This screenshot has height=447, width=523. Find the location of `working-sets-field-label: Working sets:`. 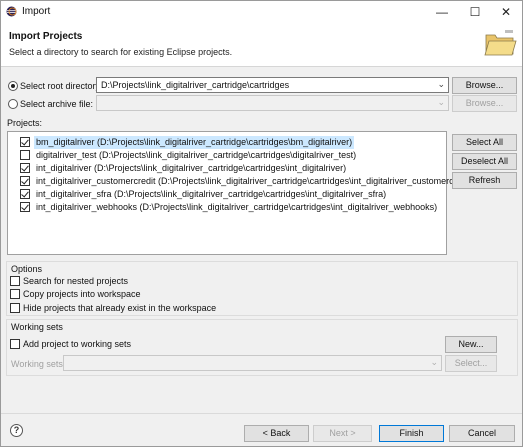

working-sets-field-label: Working sets: is located at coordinates (38, 364).